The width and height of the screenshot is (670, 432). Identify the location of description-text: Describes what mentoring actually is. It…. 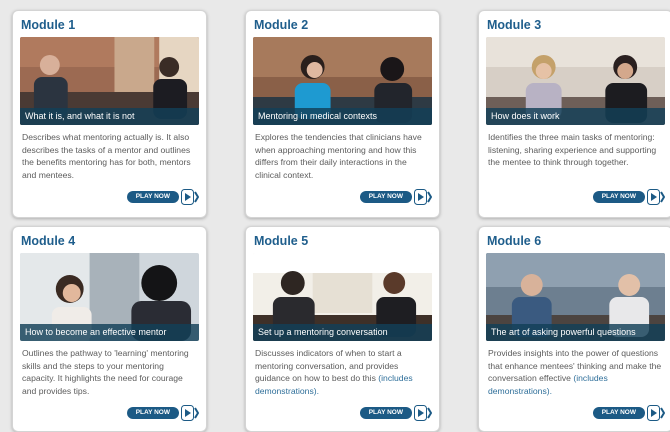
(106, 156).